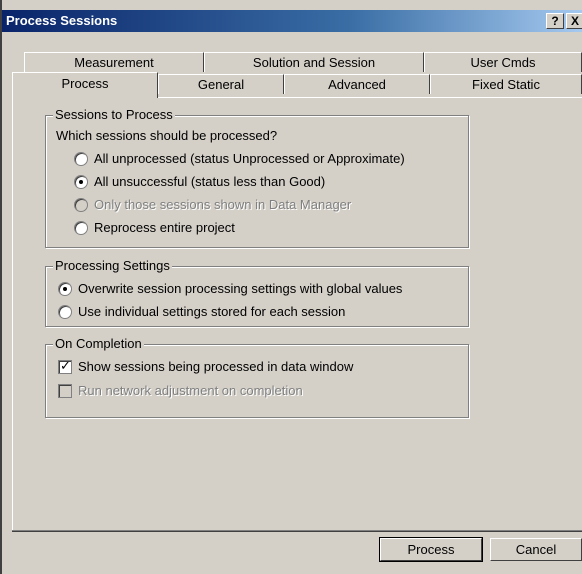 The image size is (582, 574). Describe the element at coordinates (112, 265) in the screenshot. I see `settings-group-title: Processing Settings` at that location.